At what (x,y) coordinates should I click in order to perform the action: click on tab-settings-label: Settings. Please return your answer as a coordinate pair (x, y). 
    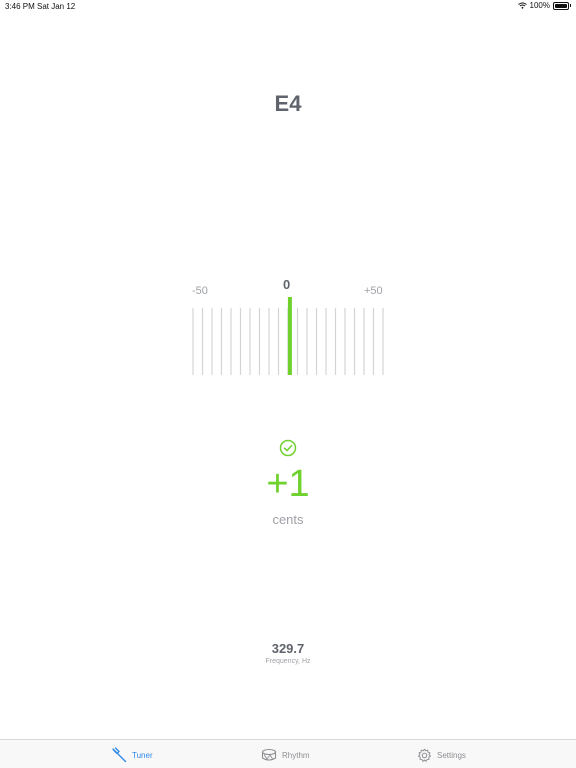
    Looking at the image, I should click on (451, 755).